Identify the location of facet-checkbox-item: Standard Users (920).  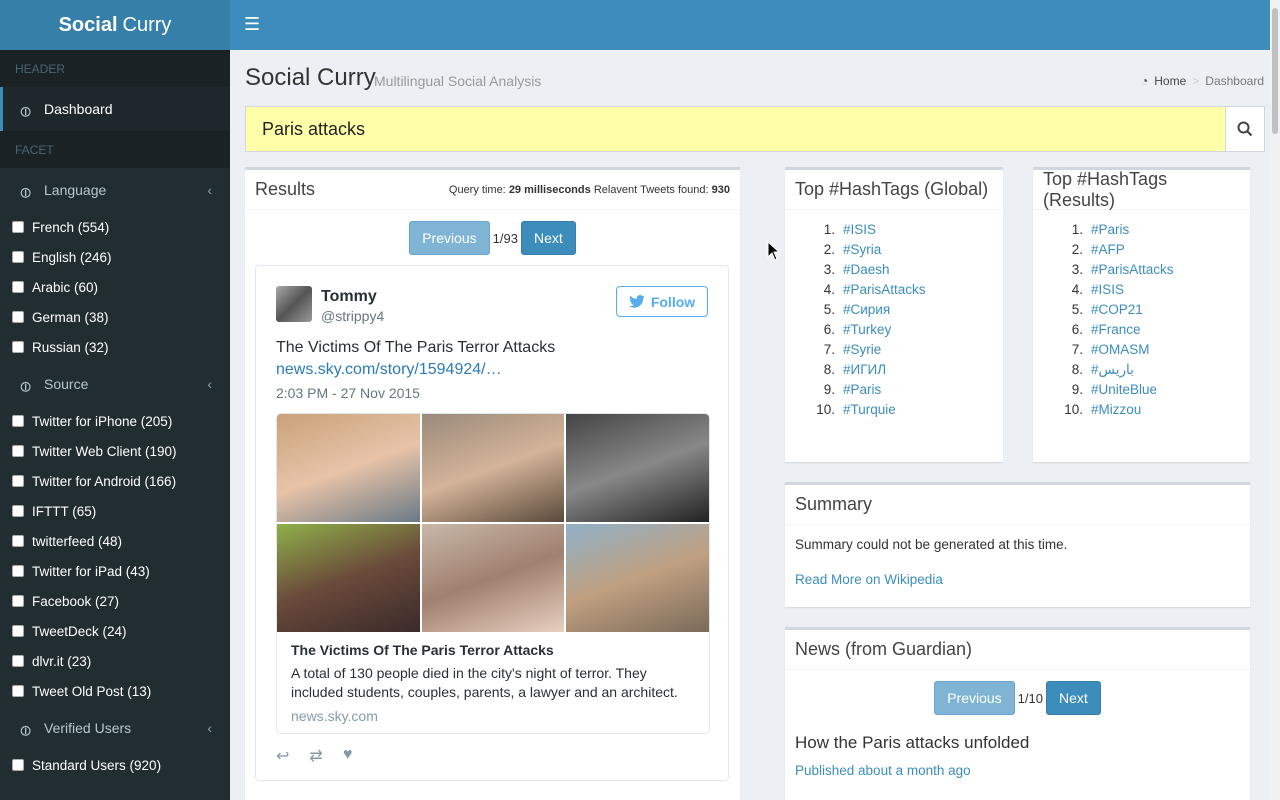
(115, 765).